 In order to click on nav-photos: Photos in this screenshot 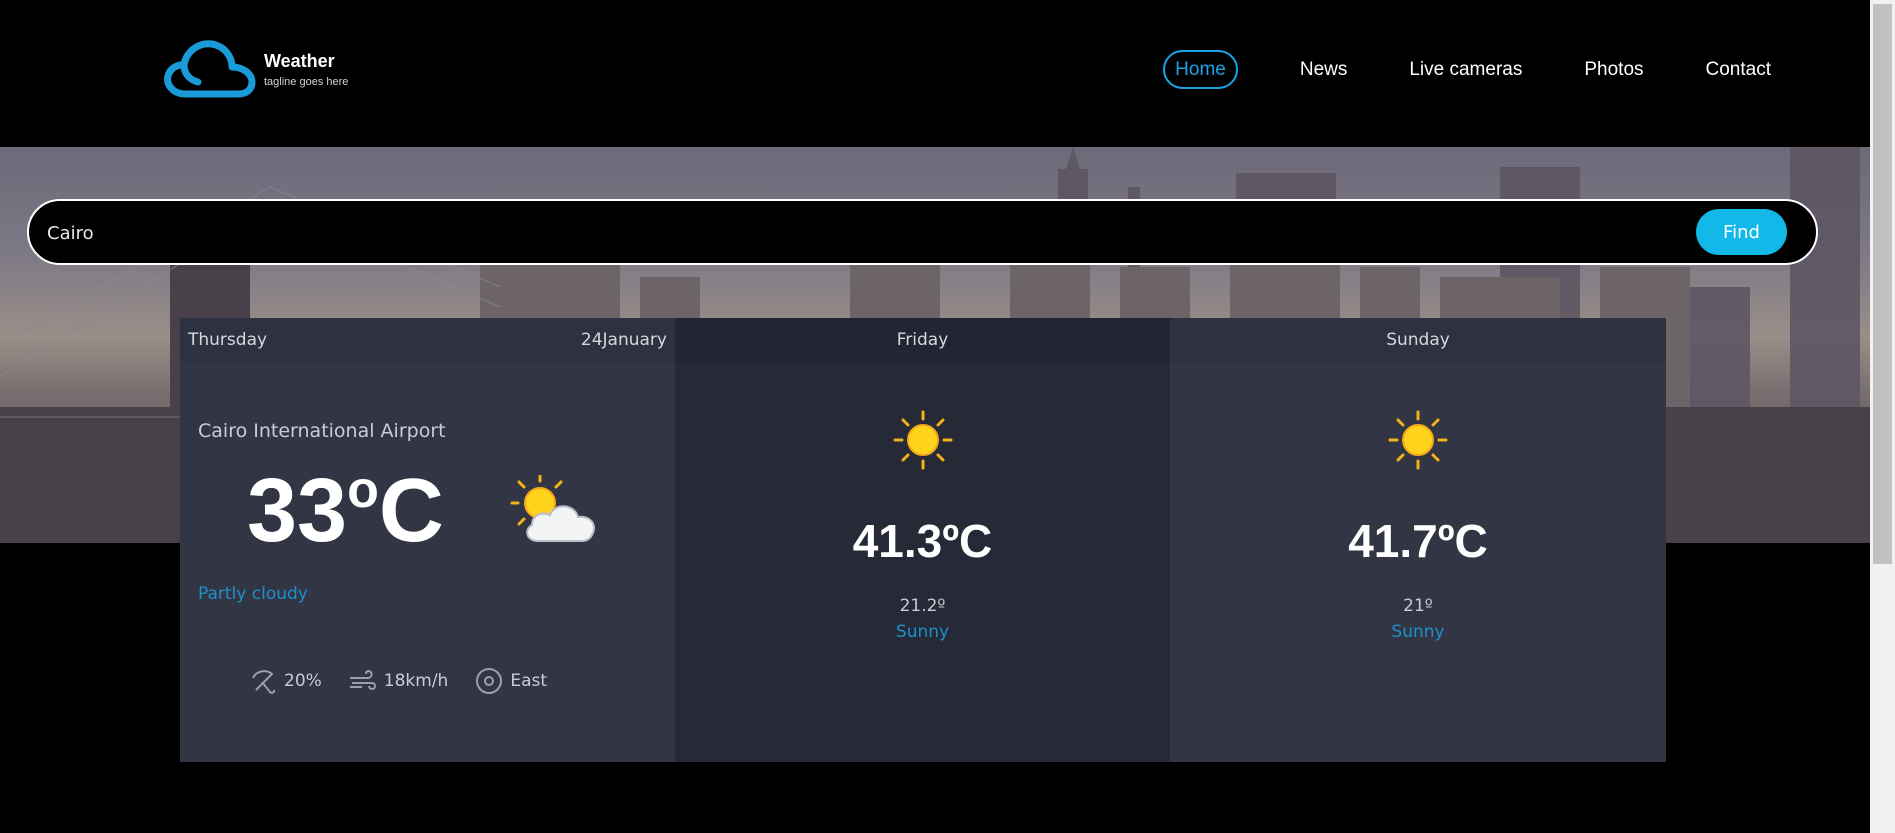, I will do `click(1613, 69)`.